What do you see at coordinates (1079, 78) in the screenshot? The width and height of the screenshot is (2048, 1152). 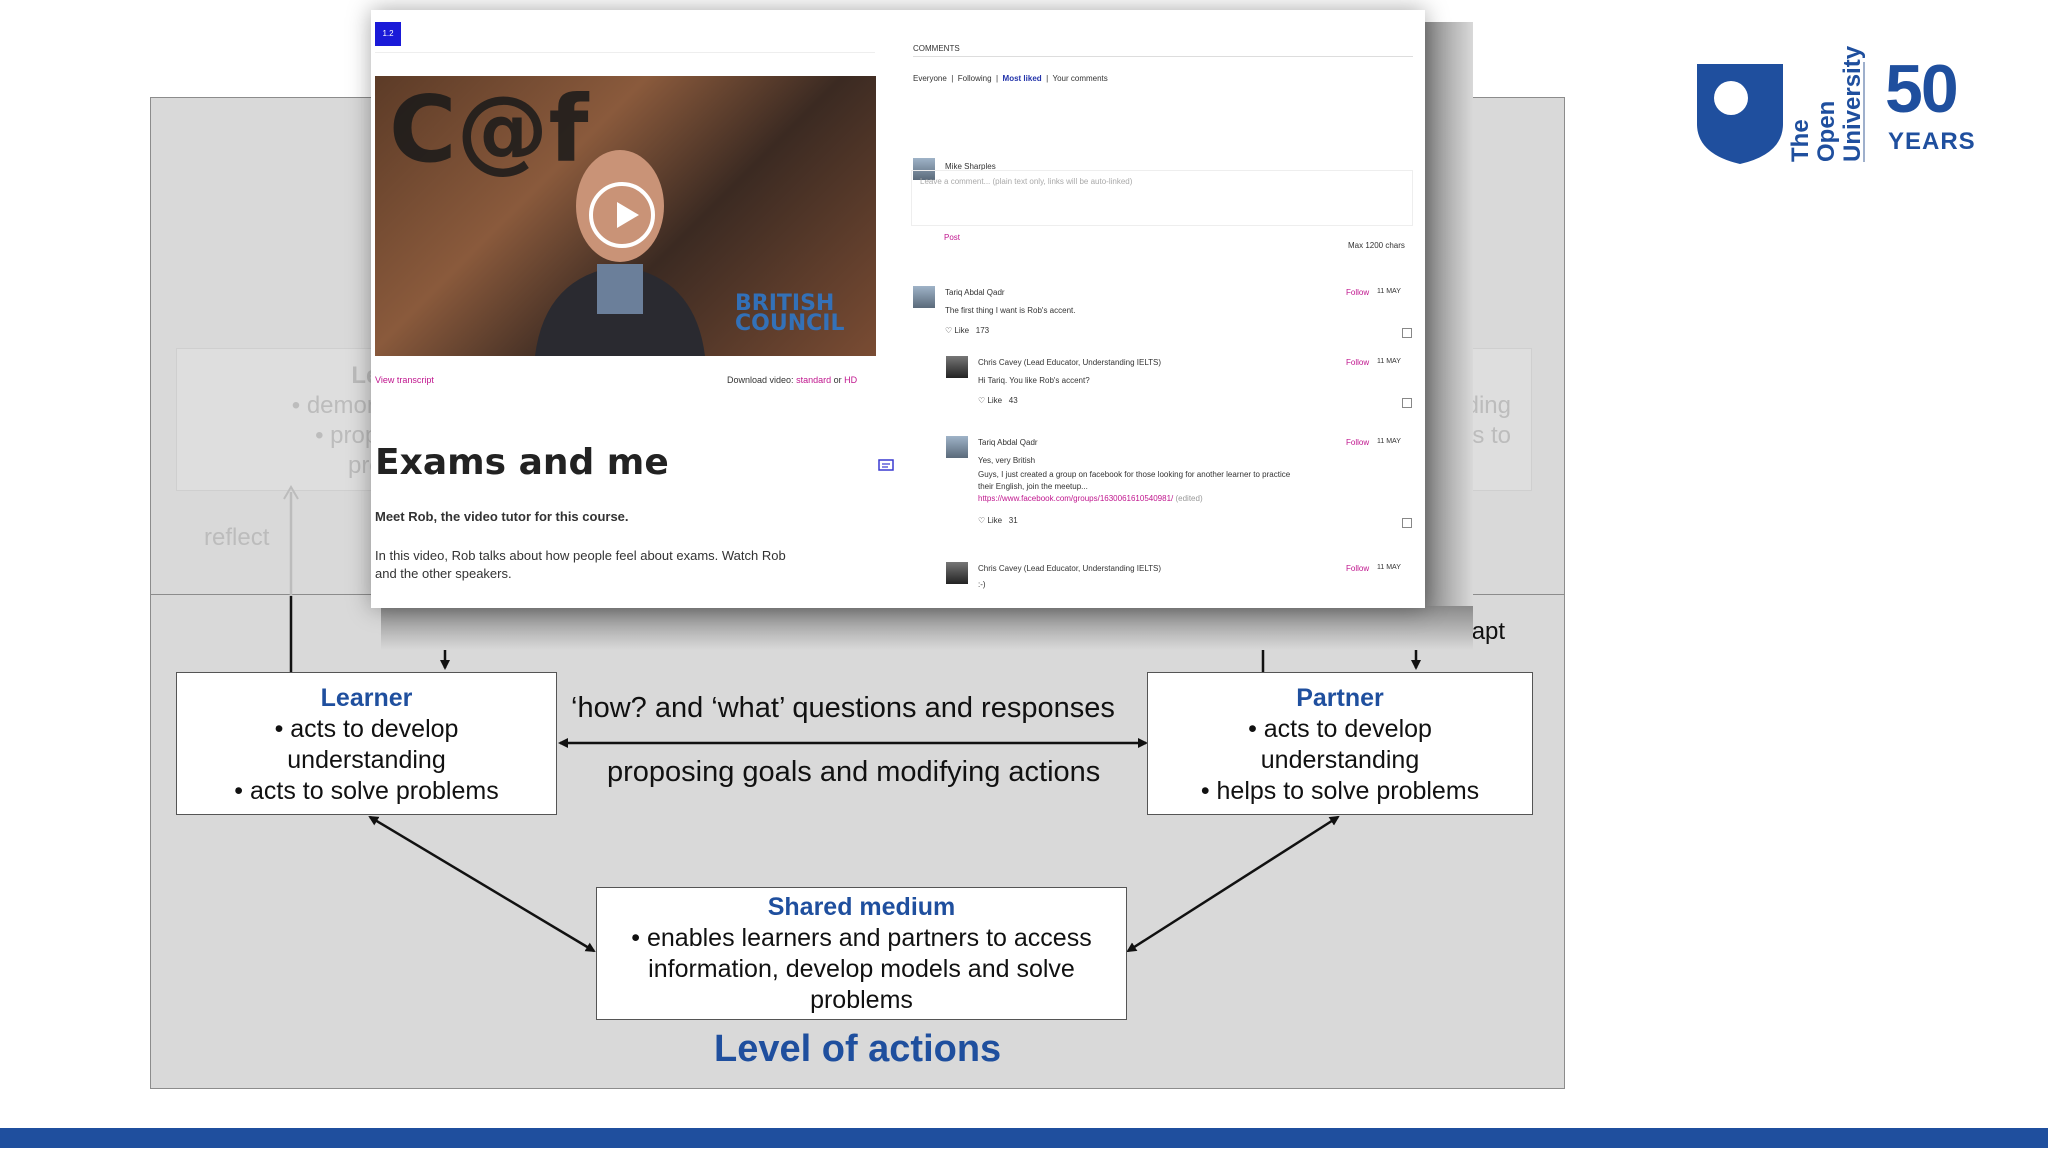 I see `filter-your-comments: Your comments` at bounding box center [1079, 78].